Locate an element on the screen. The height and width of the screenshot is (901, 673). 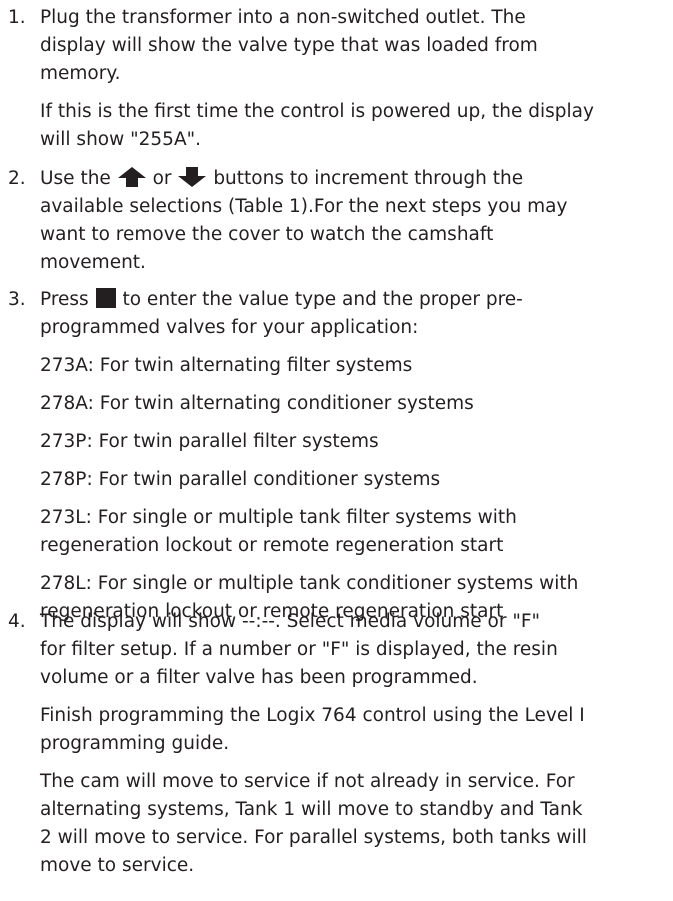
enter-square-button-icon is located at coordinates (106, 298).